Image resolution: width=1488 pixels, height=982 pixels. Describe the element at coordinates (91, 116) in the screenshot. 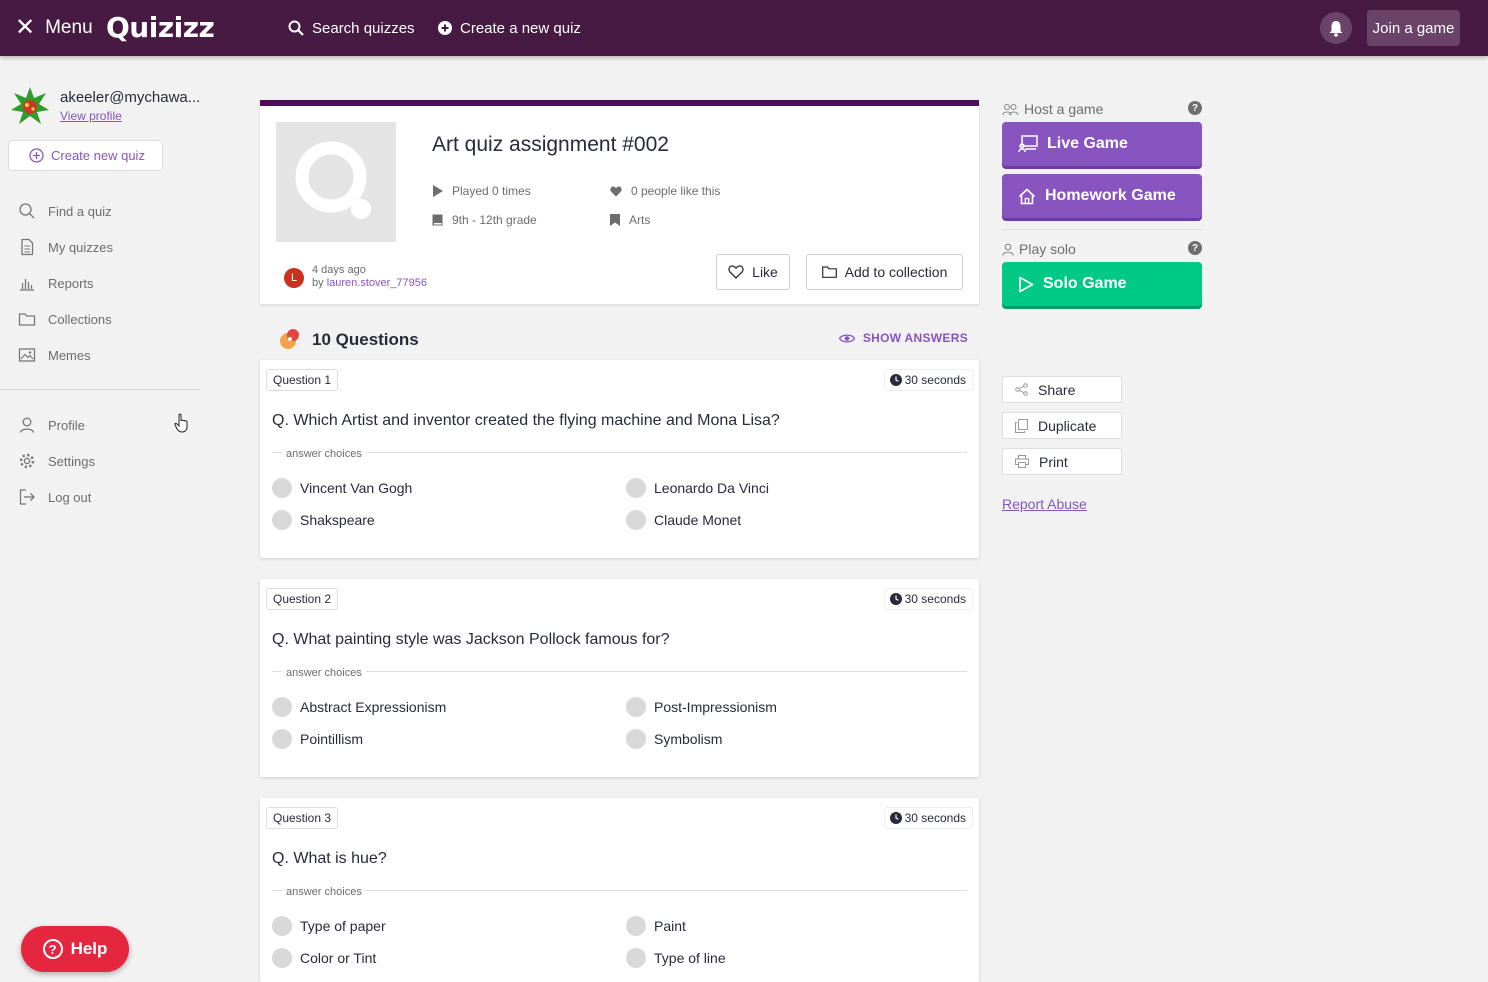

I see `view-profile-link: View profile` at that location.